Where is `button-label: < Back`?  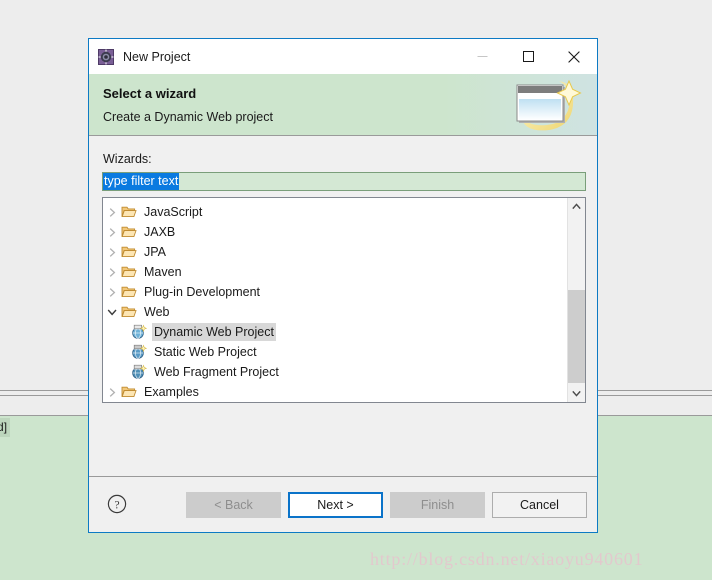
button-label: < Back is located at coordinates (233, 505).